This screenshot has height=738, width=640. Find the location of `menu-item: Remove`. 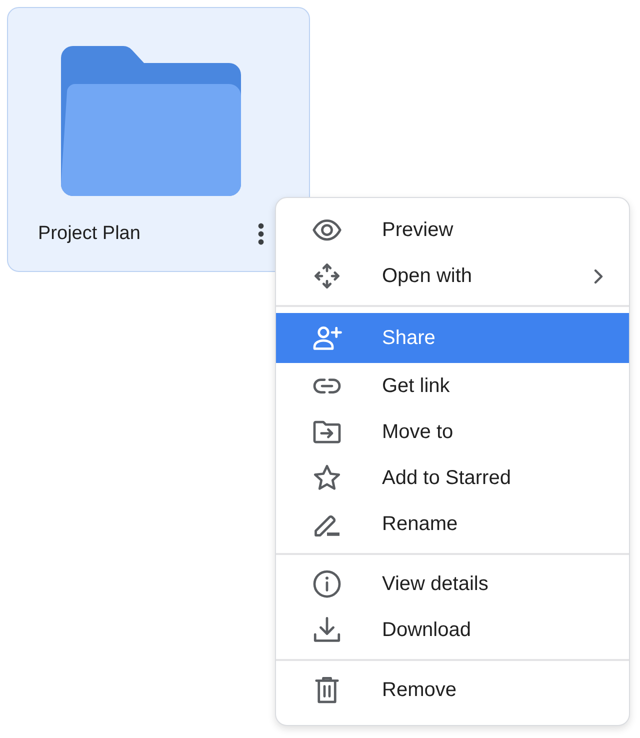

menu-item: Remove is located at coordinates (452, 690).